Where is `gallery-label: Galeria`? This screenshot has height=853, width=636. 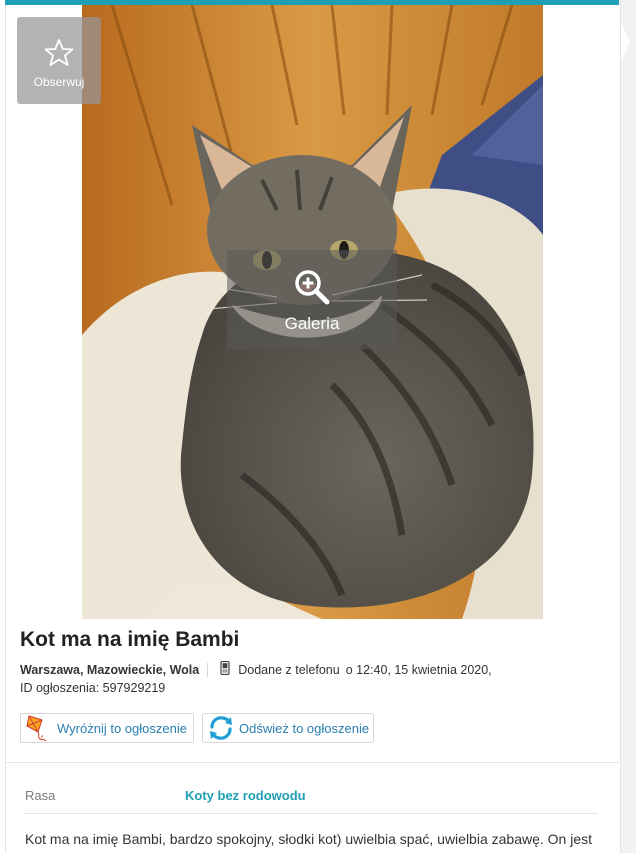
gallery-label: Galeria is located at coordinates (312, 323).